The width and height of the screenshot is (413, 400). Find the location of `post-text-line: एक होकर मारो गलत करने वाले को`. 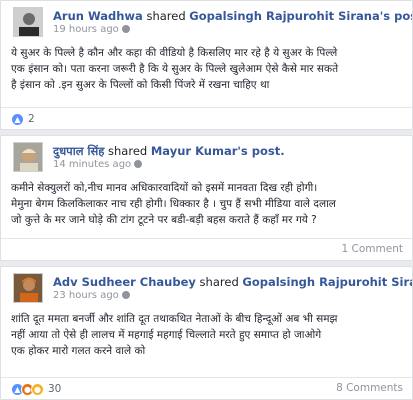

post-text-line: एक होकर मारो गलत करने वाले को is located at coordinates (78, 351).